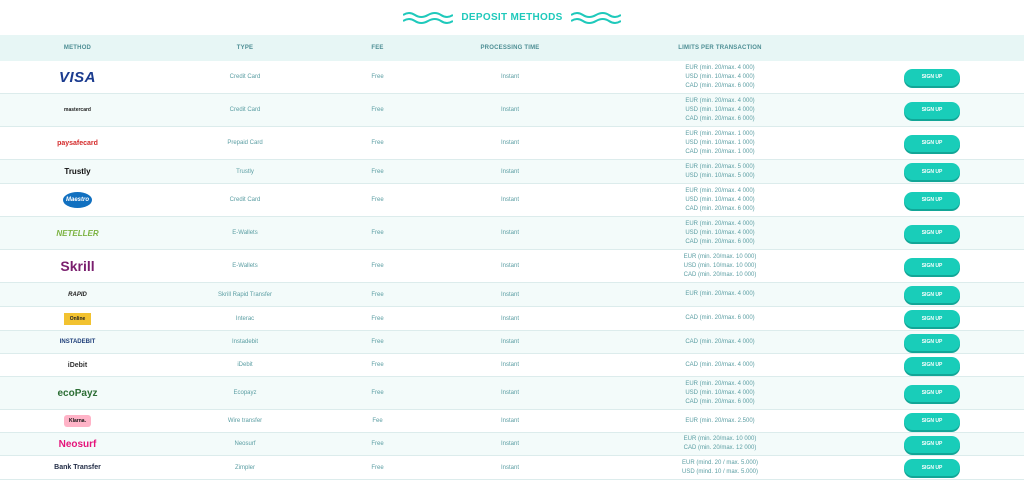 This screenshot has height=484, width=1024. I want to click on skrill-logo-icon: Skrill, so click(77, 266).